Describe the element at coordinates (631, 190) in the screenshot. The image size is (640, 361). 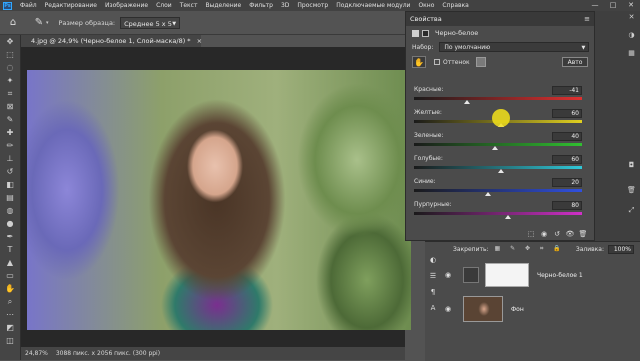
I see `delete-layer-icon: 🗑` at that location.